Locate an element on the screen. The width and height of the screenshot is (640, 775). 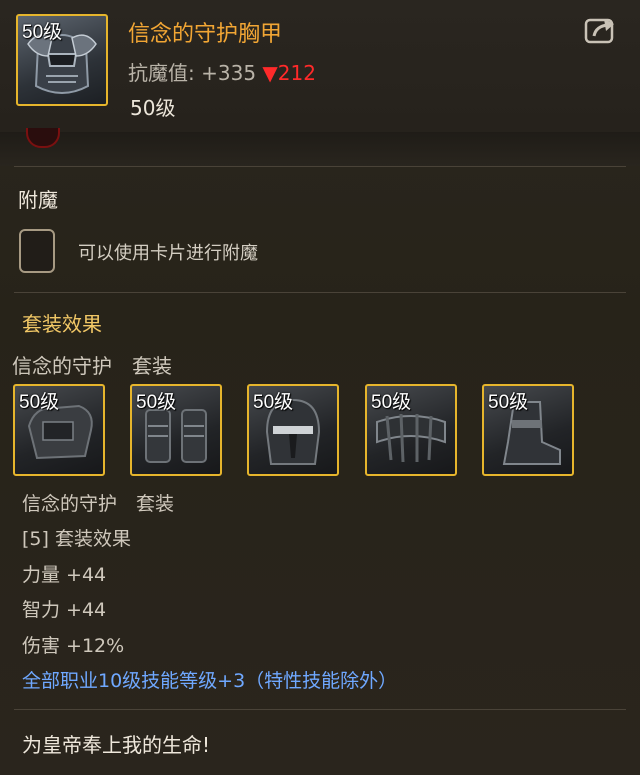
set-line-strength: 力量 +44 is located at coordinates (64, 575).